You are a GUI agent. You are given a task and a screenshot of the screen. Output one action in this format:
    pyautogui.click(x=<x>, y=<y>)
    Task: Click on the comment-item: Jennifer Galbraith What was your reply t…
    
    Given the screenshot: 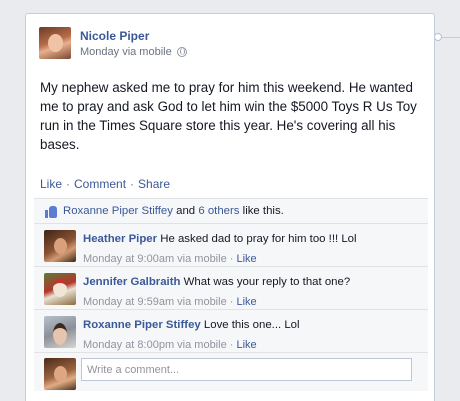 What is the action you would take?
    pyautogui.click(x=231, y=288)
    